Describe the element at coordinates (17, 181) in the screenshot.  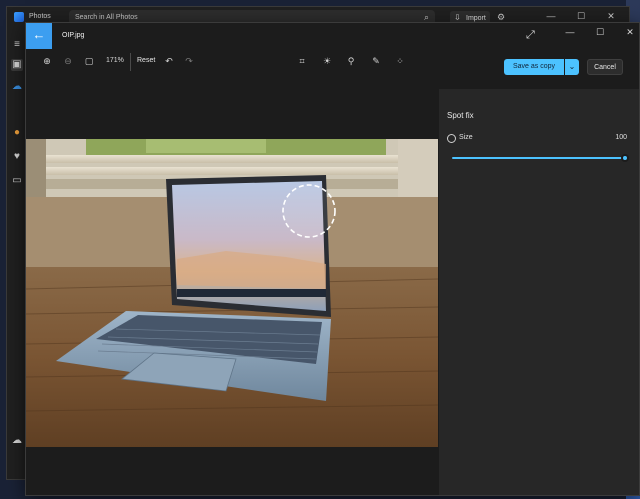
I see `folder-icon: ▭` at that location.